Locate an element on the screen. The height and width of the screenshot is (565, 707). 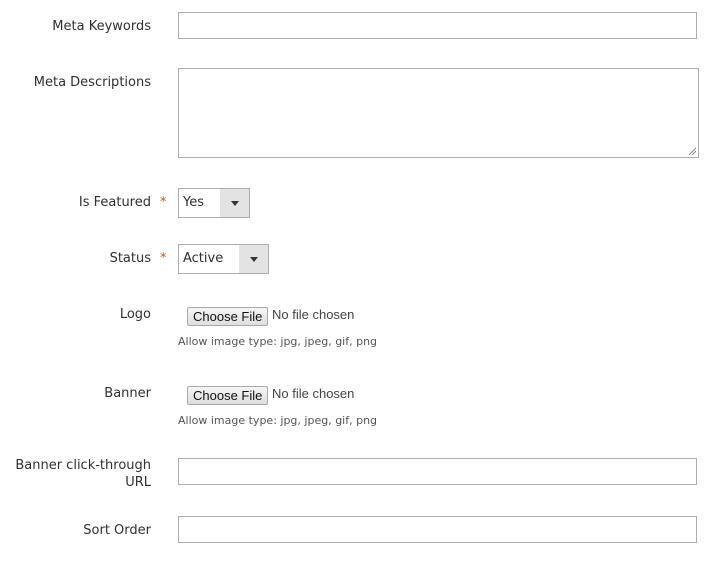
status-label: Status is located at coordinates (130, 258).